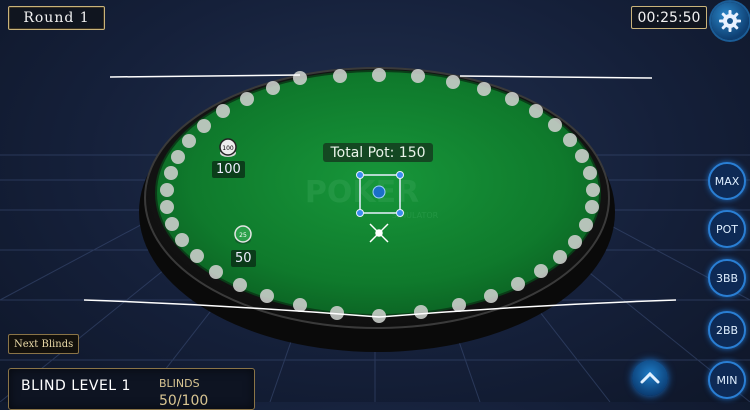  I want to click on settings-button, so click(730, 21).